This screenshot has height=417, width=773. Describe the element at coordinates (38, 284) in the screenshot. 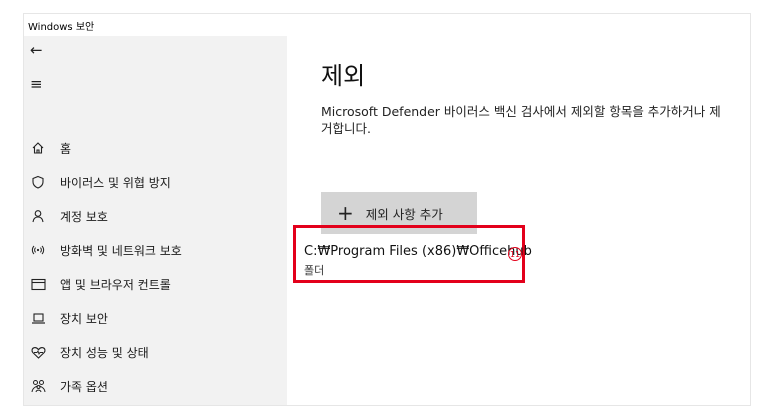

I see `app-window-icon` at that location.